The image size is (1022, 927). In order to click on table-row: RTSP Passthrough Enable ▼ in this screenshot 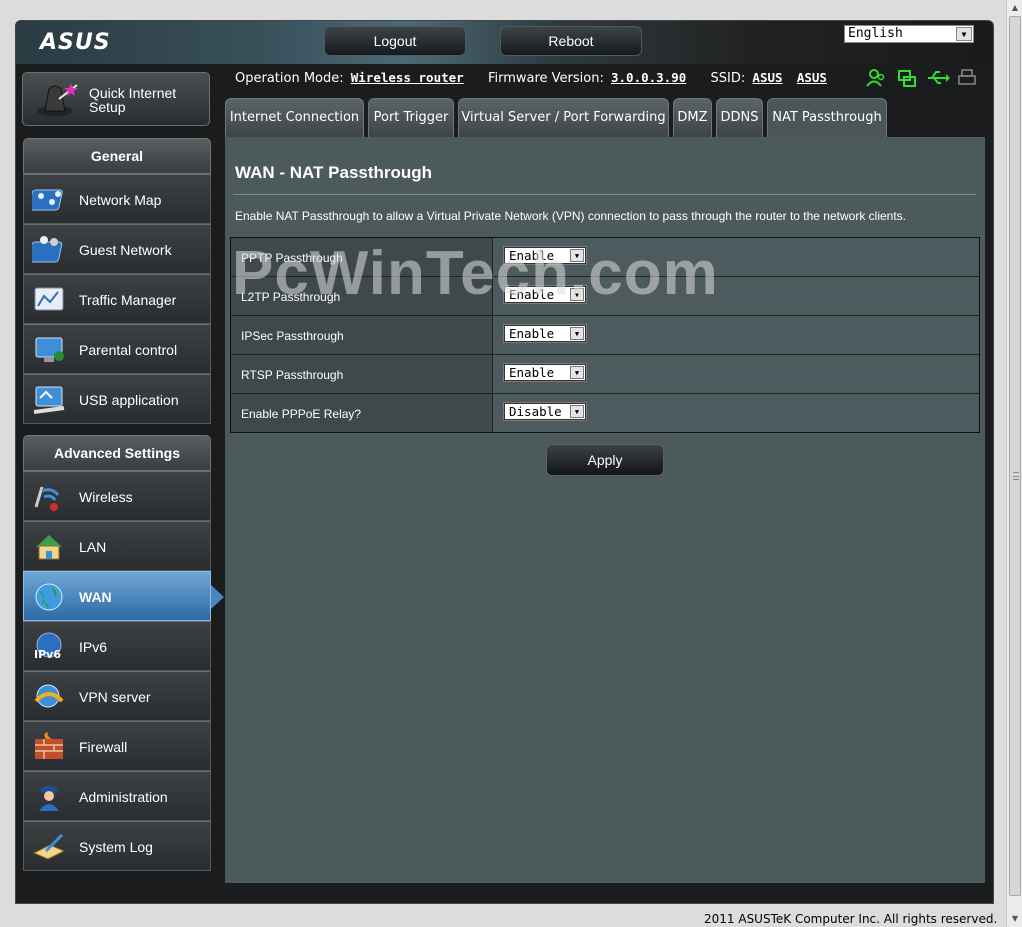, I will do `click(605, 374)`.